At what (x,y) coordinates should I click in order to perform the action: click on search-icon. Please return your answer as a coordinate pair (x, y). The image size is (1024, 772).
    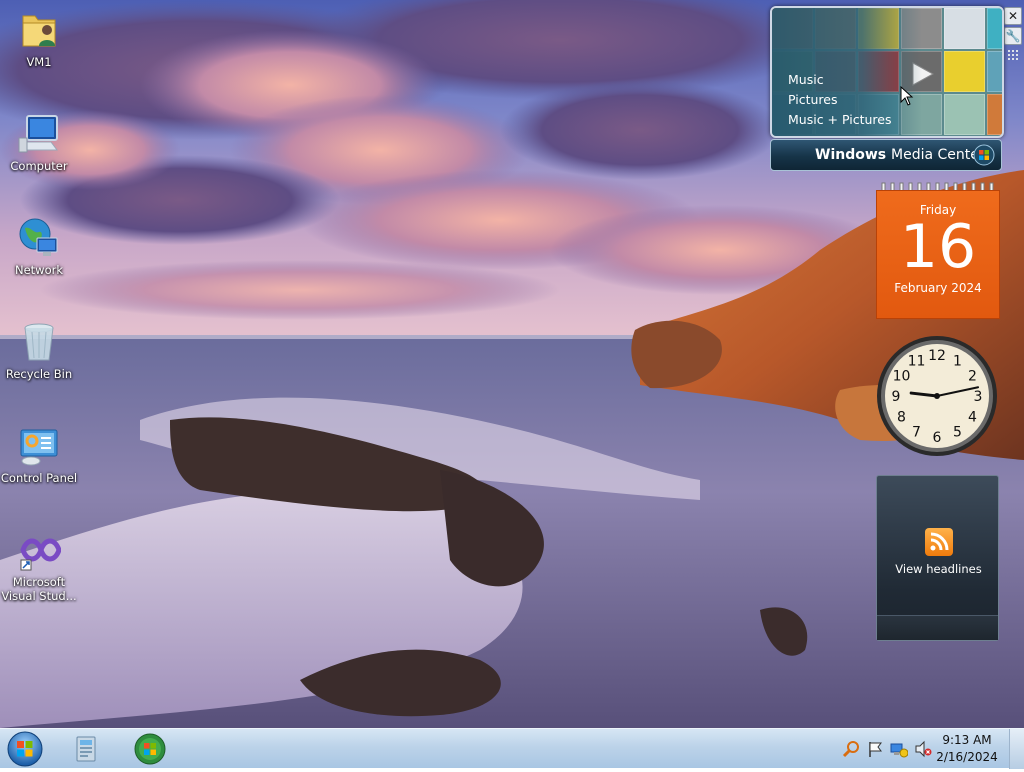
    Looking at the image, I should click on (850, 749).